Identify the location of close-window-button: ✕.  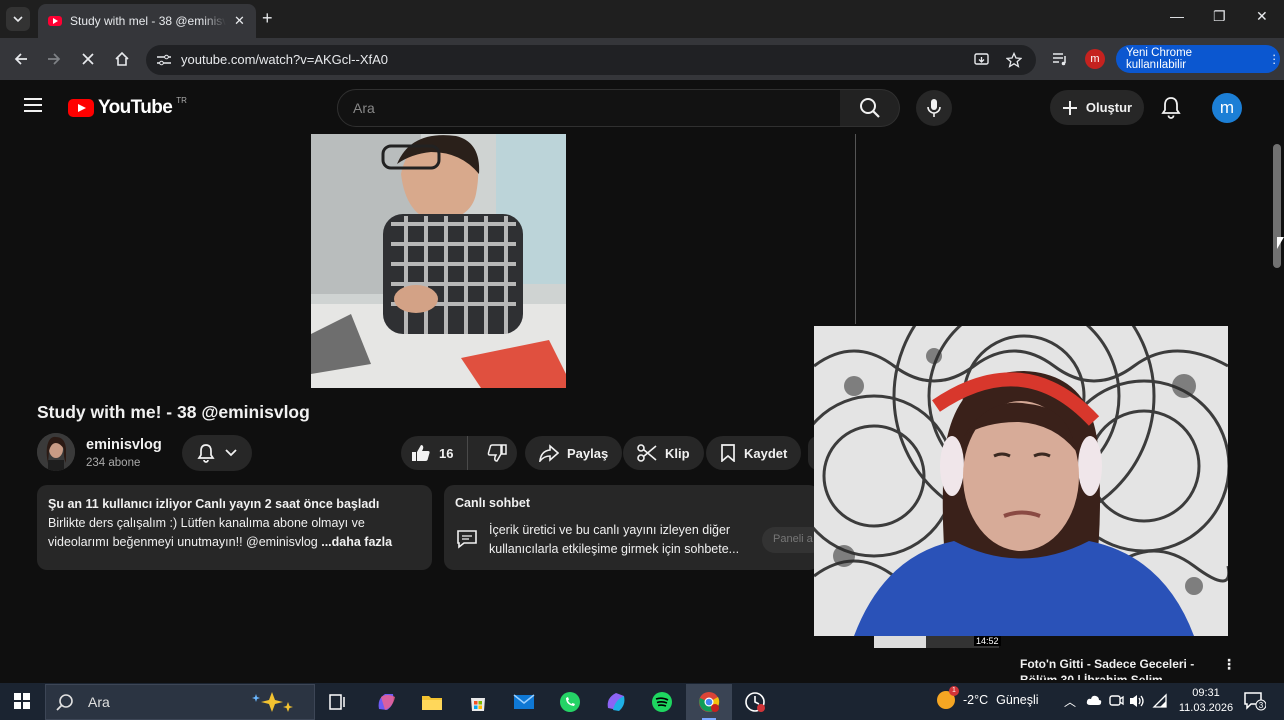
(1262, 16).